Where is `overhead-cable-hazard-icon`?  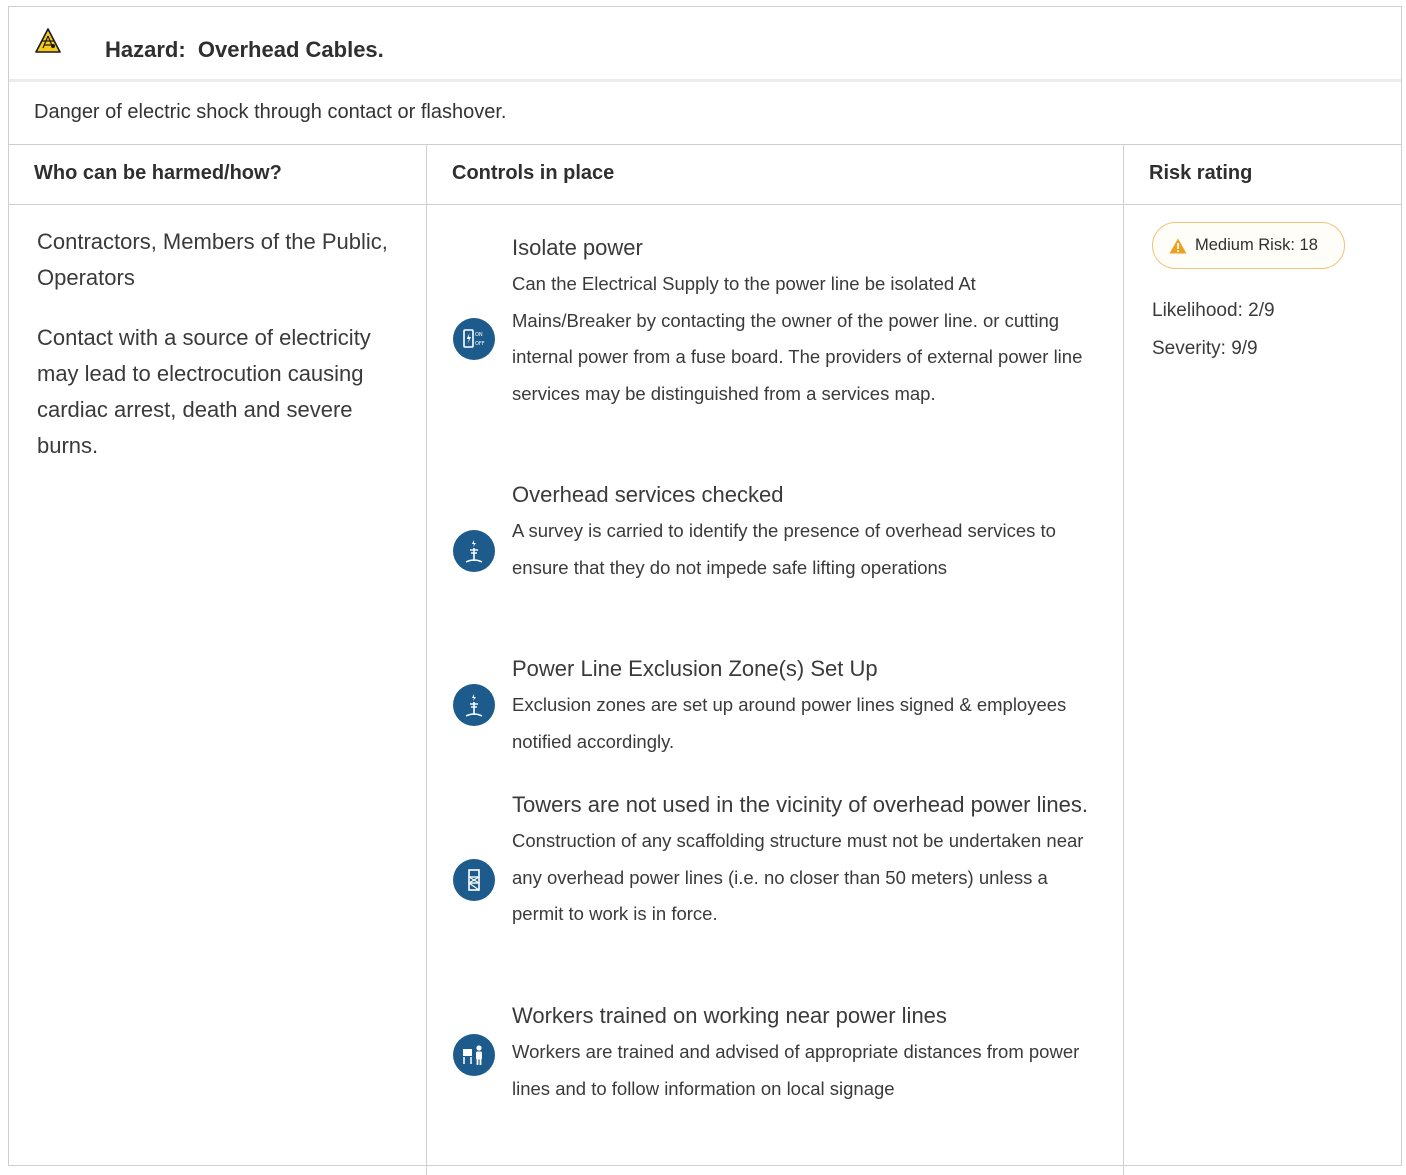 overhead-cable-hazard-icon is located at coordinates (48, 40).